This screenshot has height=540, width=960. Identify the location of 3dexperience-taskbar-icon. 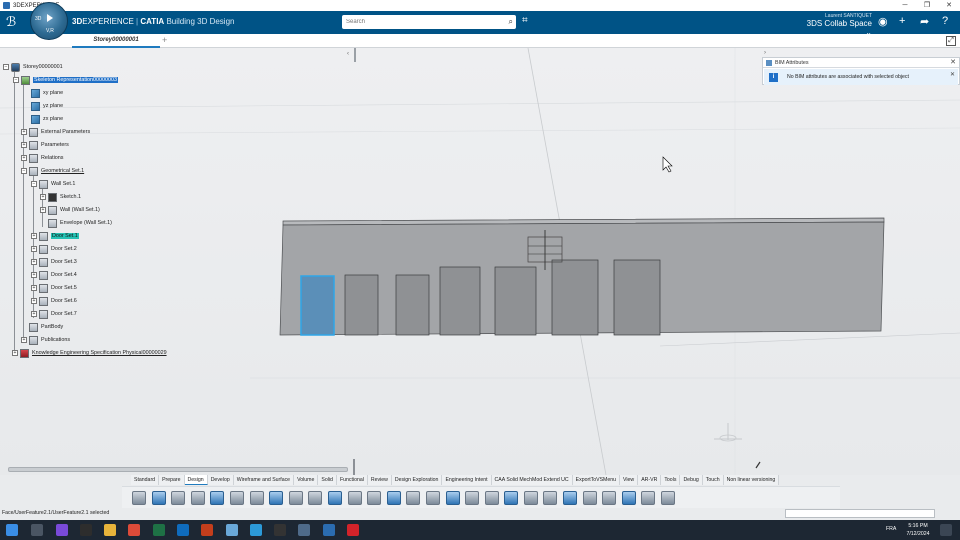
(329, 530).